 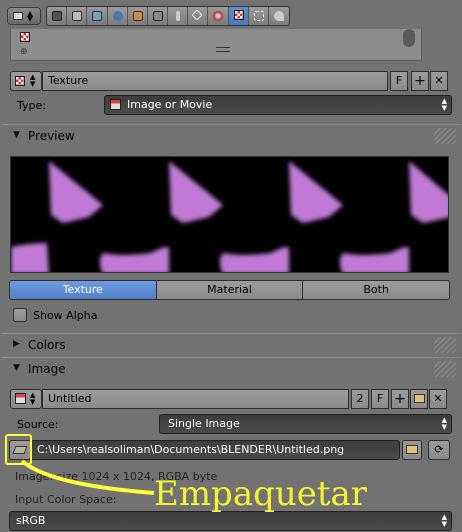 What do you see at coordinates (231, 135) in the screenshot?
I see `preview-panel-header: ▼ Preview` at bounding box center [231, 135].